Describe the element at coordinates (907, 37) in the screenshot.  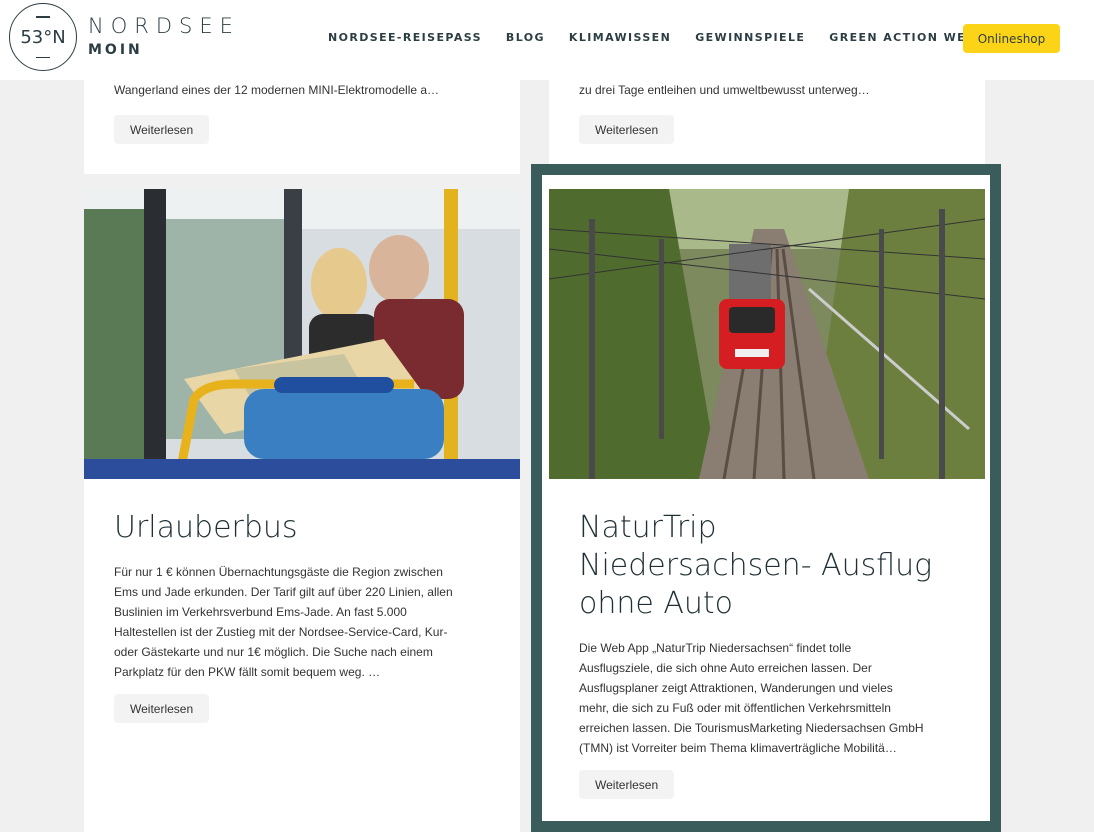
I see `nav-item-green-action-week: GREEN ACTION WEEK` at that location.